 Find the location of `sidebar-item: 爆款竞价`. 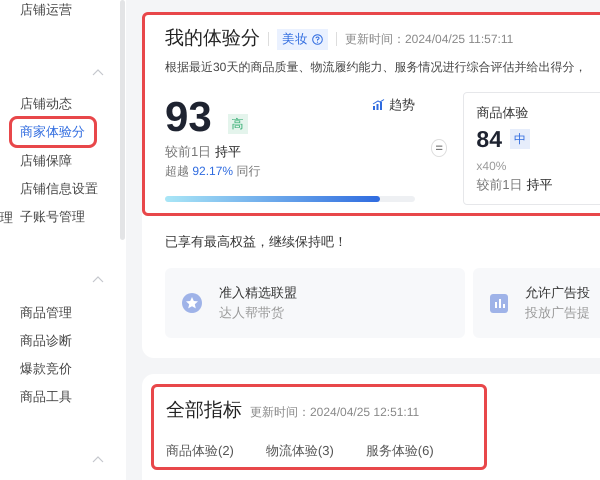

sidebar-item: 爆款竞价 is located at coordinates (36, 369).